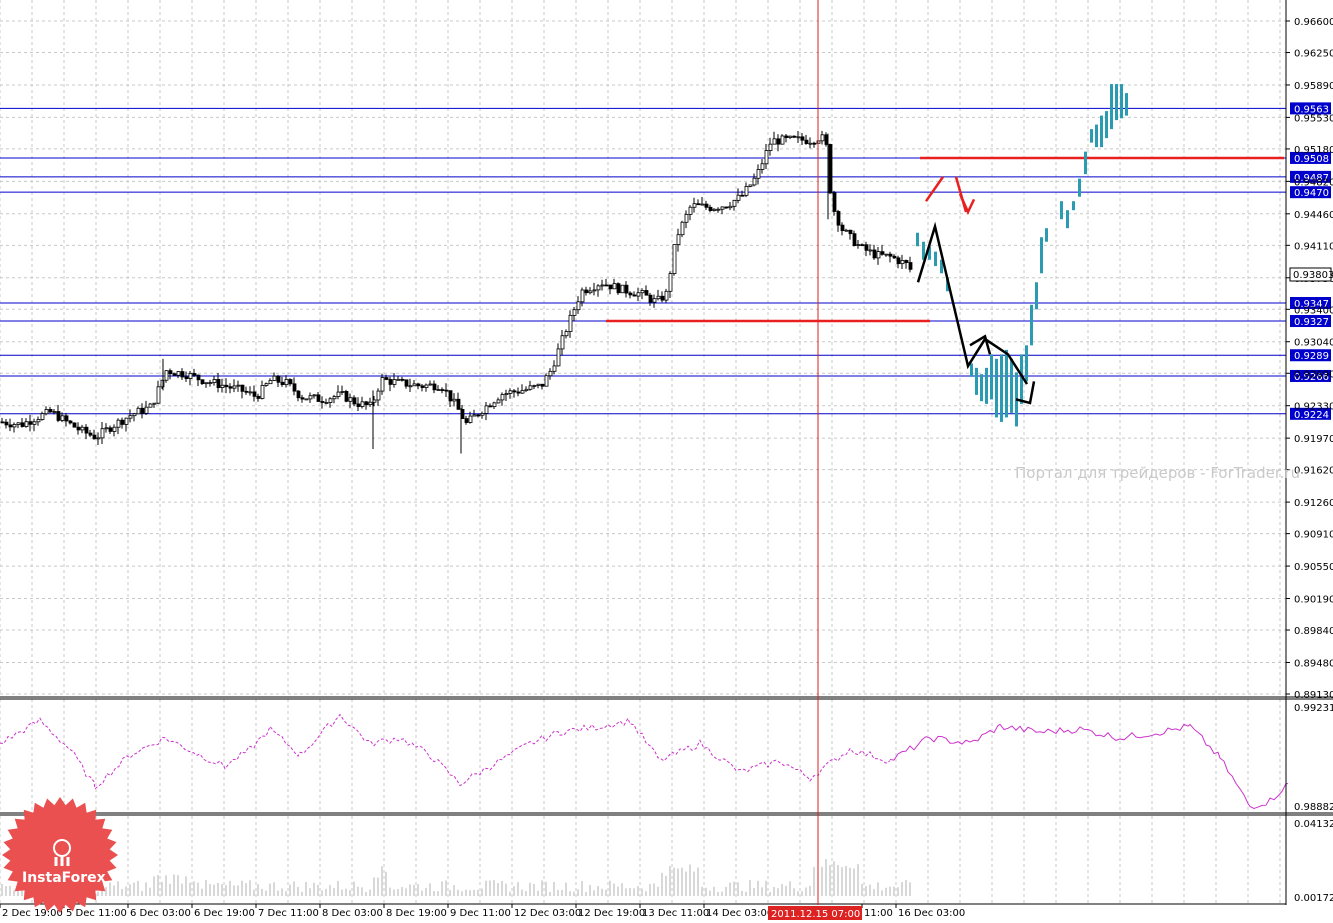 The image size is (1333, 923). I want to click on y-tick-label: 0.90910, so click(1313, 535).